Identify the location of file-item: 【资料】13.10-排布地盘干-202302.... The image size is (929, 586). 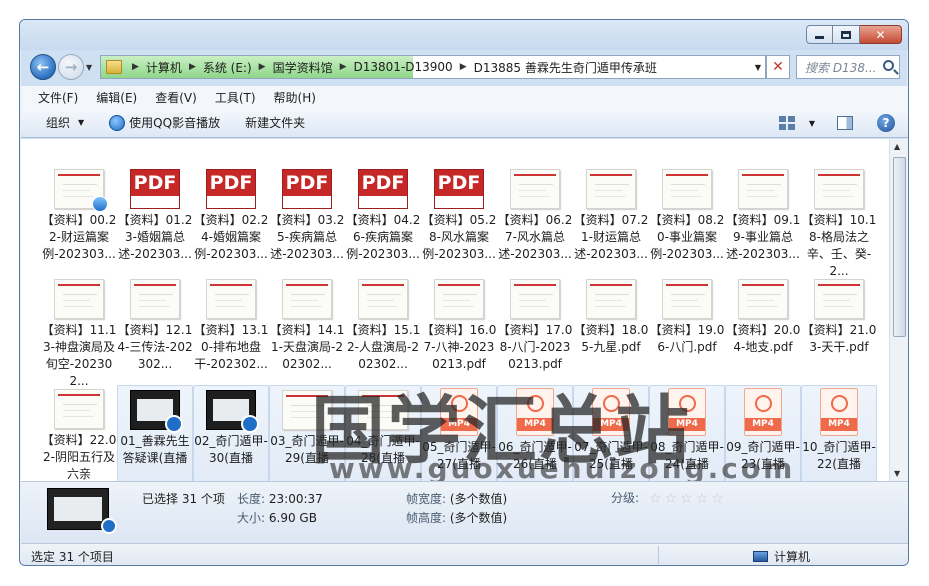
(231, 335).